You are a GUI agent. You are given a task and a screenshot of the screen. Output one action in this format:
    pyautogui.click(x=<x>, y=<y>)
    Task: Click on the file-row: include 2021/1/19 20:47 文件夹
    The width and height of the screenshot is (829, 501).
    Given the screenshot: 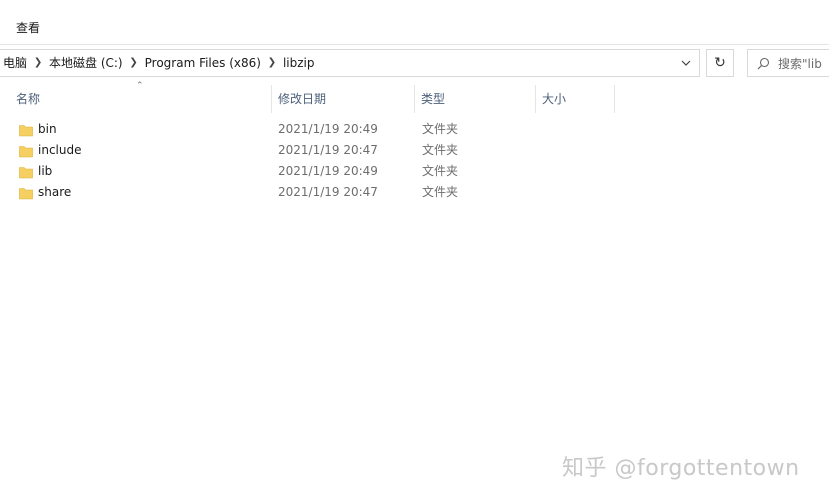 What is the action you would take?
    pyautogui.click(x=414, y=150)
    